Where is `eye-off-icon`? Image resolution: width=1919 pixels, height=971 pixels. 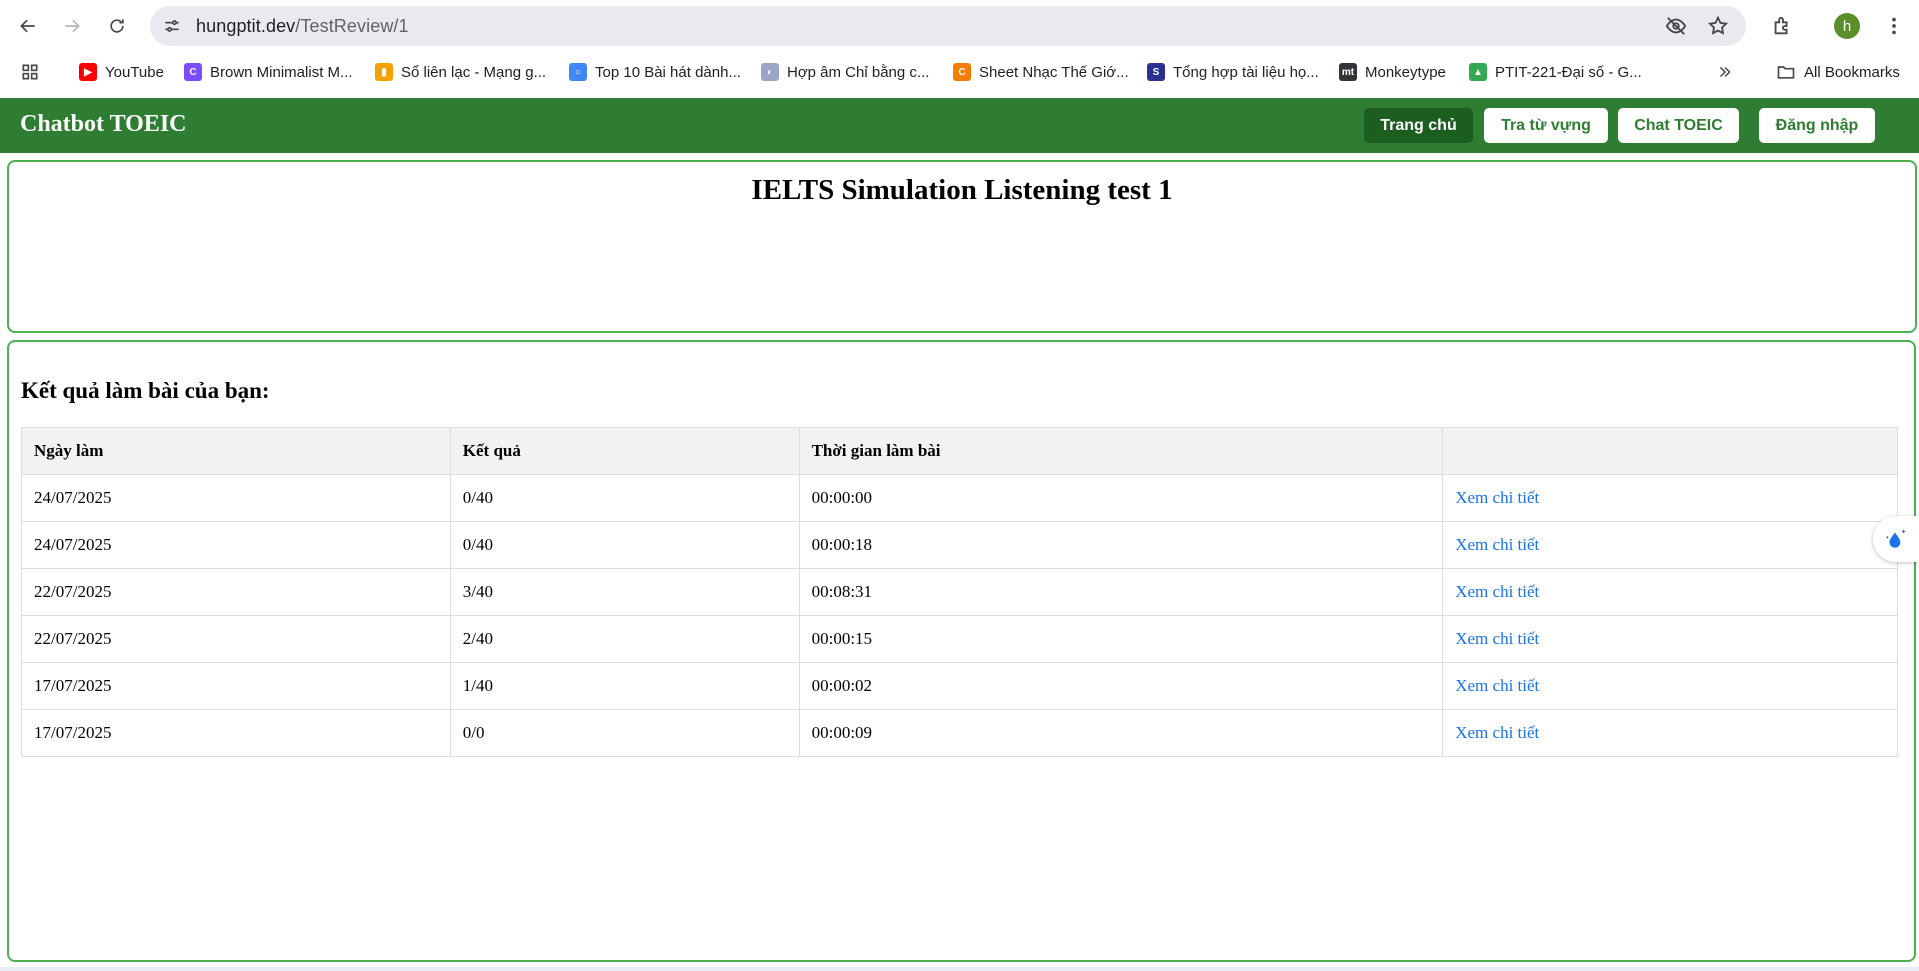
eye-off-icon is located at coordinates (1676, 26).